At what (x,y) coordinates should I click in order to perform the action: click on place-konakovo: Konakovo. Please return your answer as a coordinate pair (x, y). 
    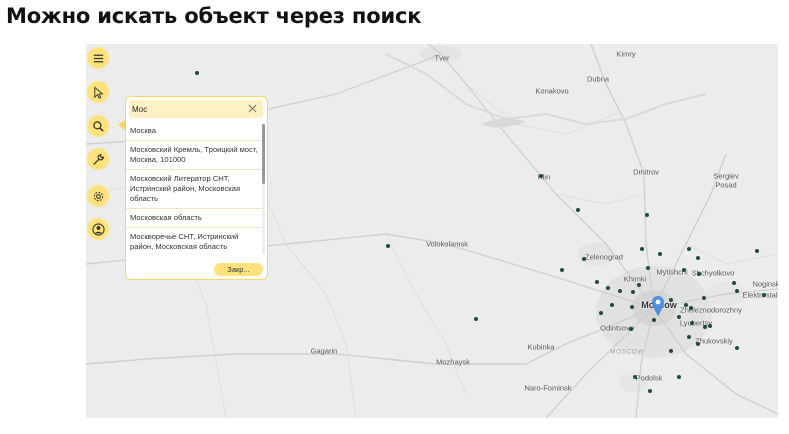
    Looking at the image, I should click on (552, 91).